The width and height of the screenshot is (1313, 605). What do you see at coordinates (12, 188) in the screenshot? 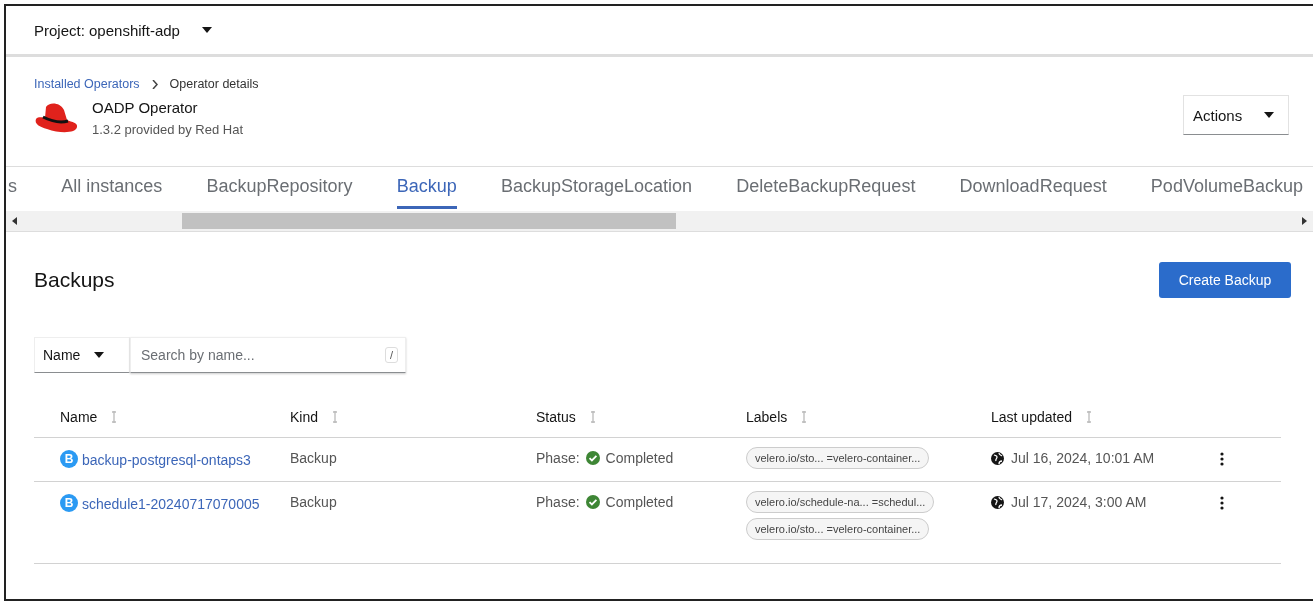
I see `tab: s` at bounding box center [12, 188].